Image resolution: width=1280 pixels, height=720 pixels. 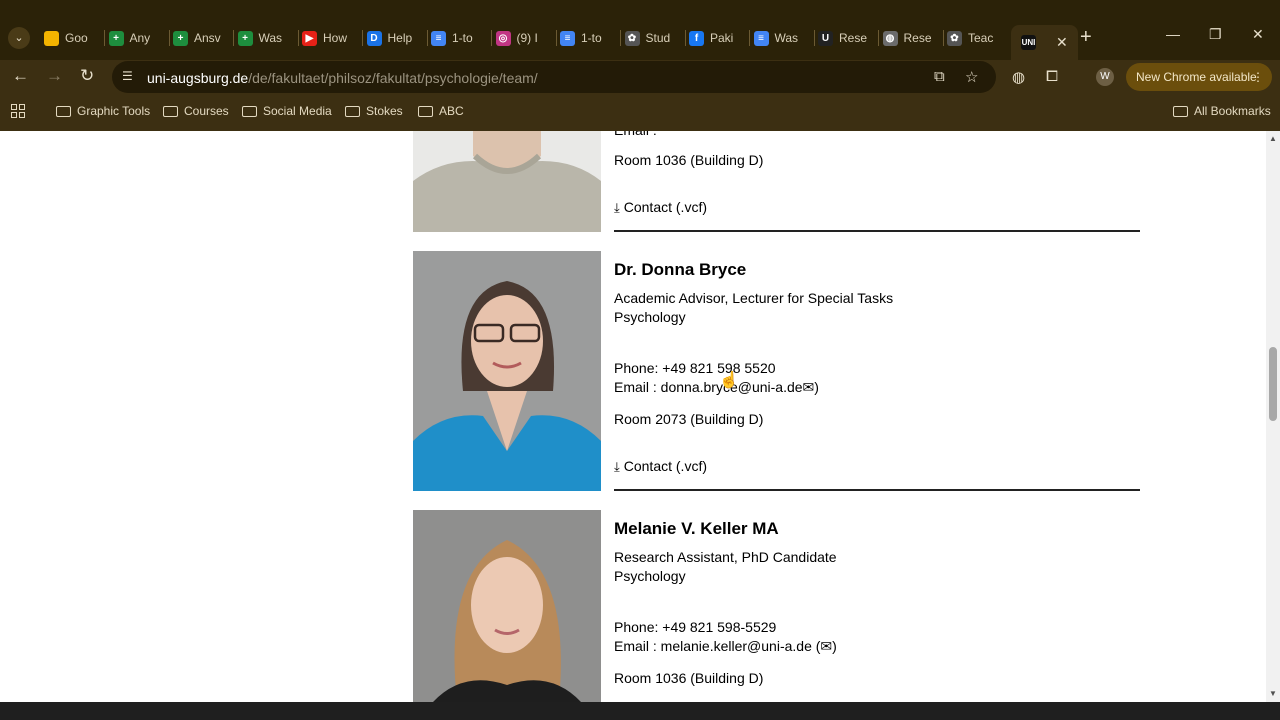 I want to click on extensions-icon: ⧠, so click(x=1052, y=76).